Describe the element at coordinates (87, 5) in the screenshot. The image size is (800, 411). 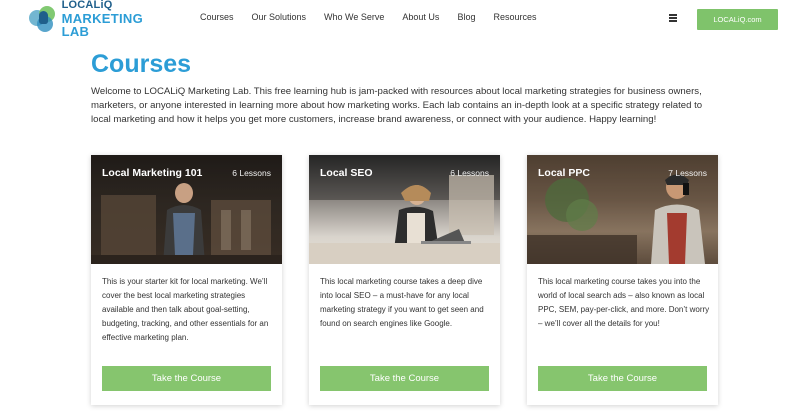
I see `logo-text-top: LOCALiQ` at that location.